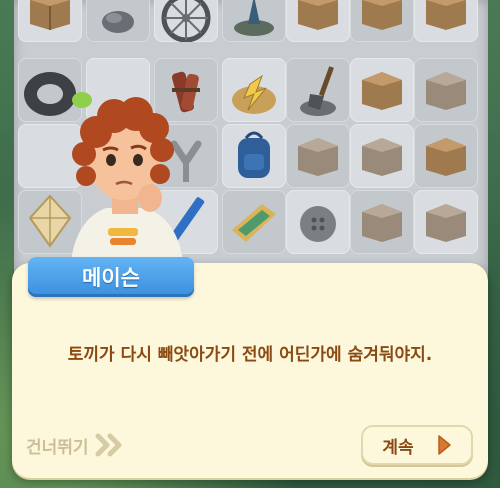 The width and height of the screenshot is (500, 488). I want to click on backpack-icon, so click(254, 154).